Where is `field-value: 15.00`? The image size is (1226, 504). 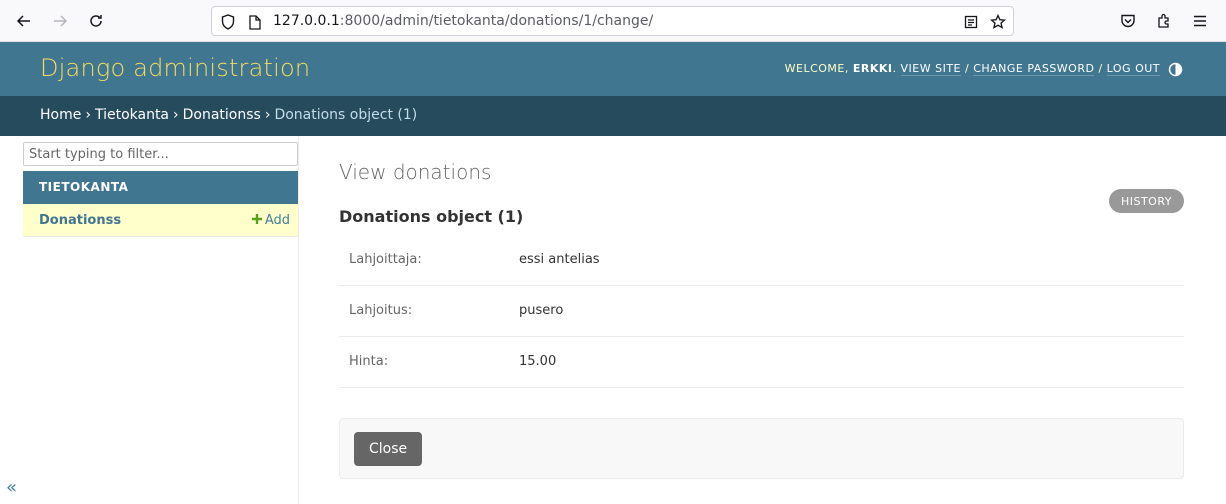 field-value: 15.00 is located at coordinates (538, 361).